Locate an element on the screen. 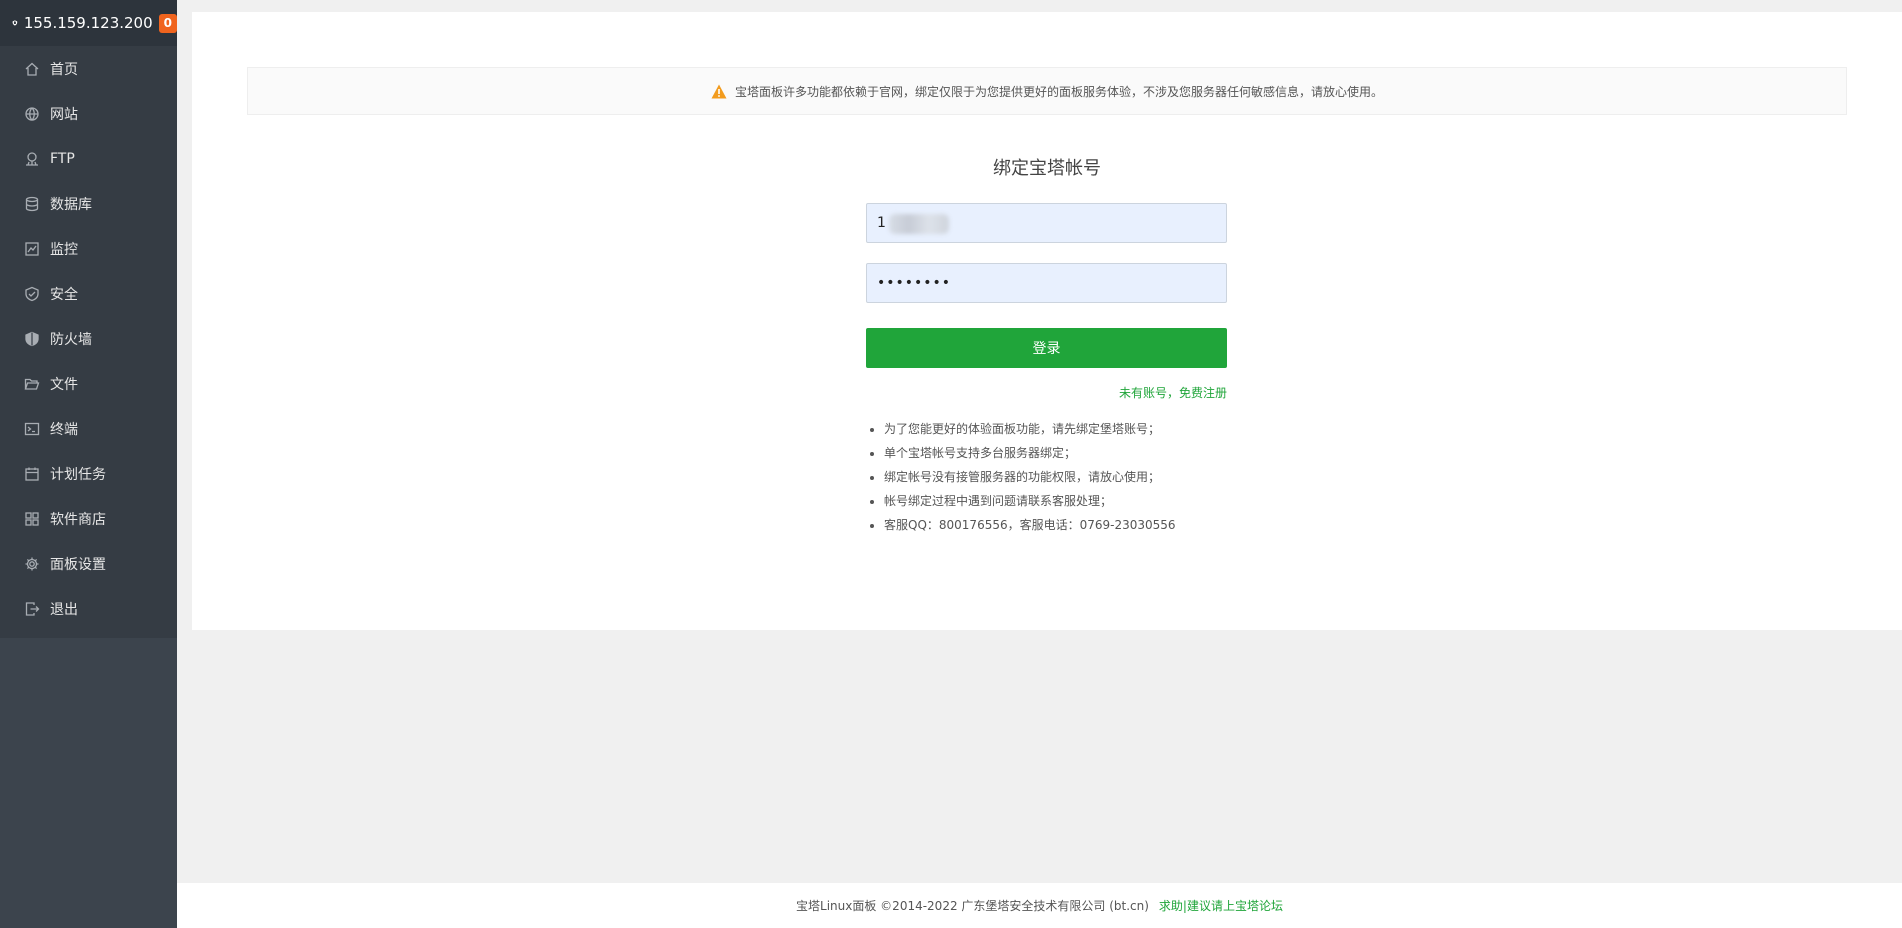 This screenshot has width=1902, height=928. list-item: 单个宝塔帐号支持多台服务器绑定； is located at coordinates (1134, 453).